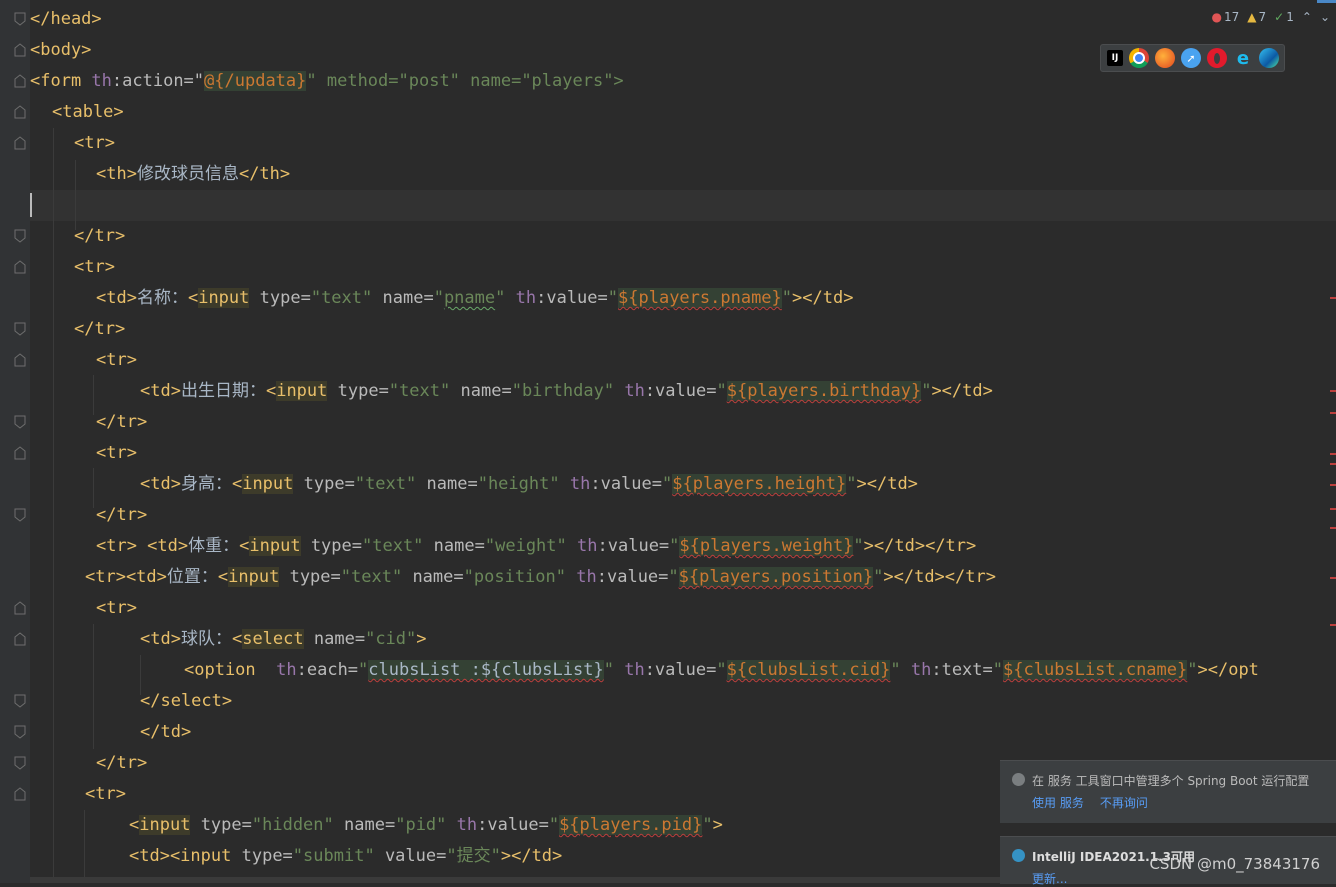  I want to click on use-services-link: 使用 服务, so click(1058, 803).